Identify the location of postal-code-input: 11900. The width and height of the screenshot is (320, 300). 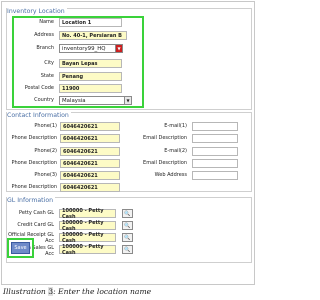
(90, 88).